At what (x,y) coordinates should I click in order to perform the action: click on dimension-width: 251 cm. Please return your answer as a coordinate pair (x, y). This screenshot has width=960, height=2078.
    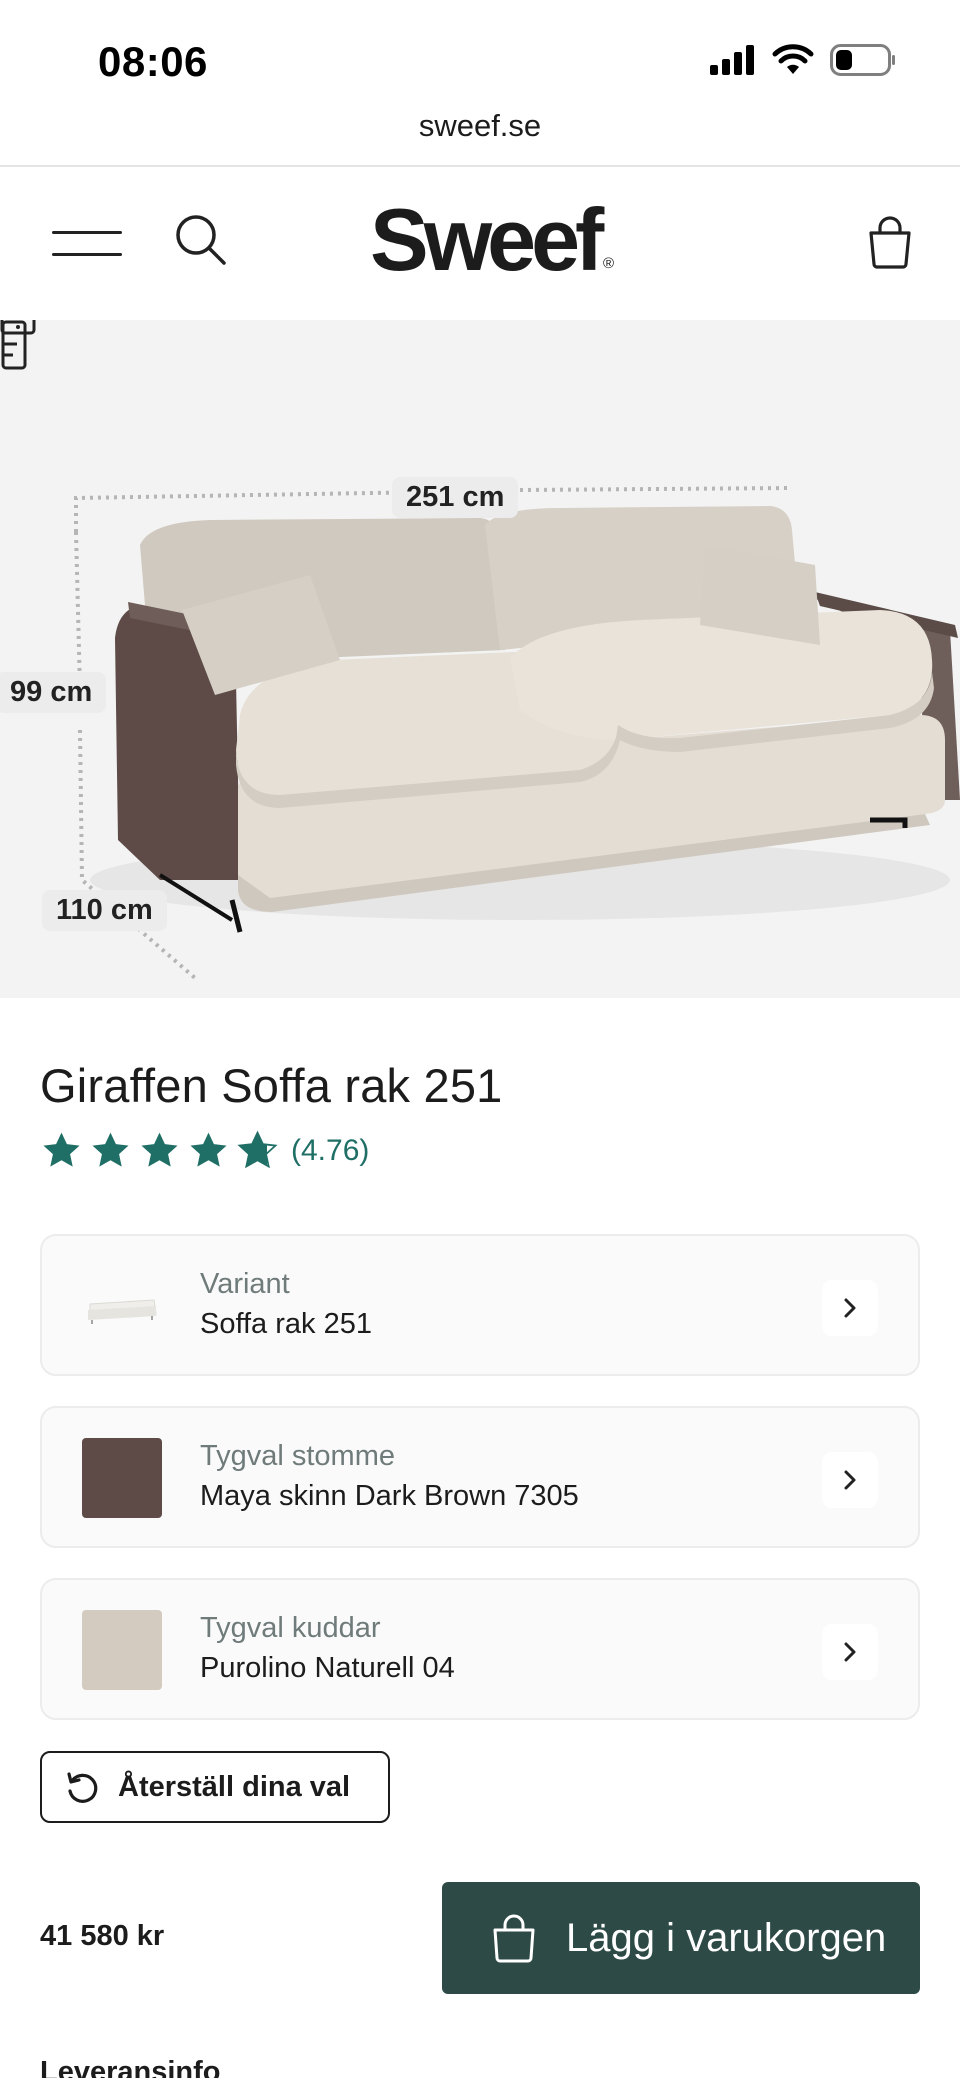
    Looking at the image, I should click on (455, 497).